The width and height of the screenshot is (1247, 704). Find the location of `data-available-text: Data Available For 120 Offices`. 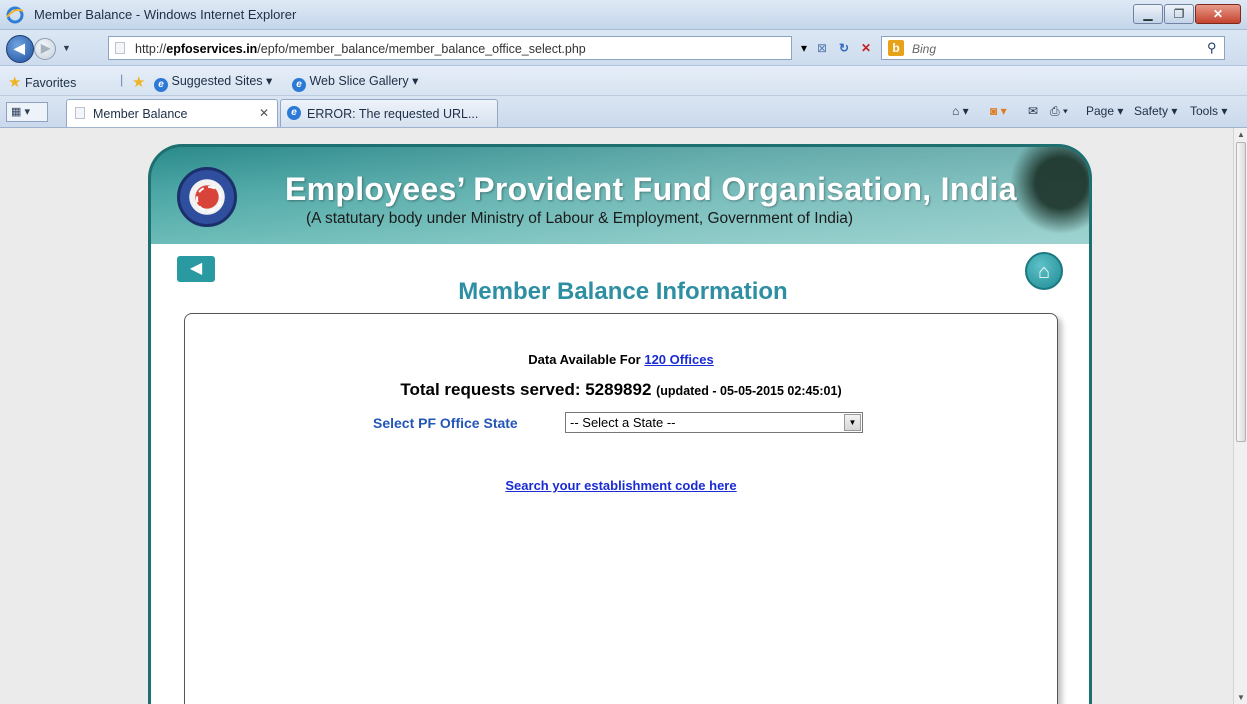

data-available-text: Data Available For 120 Offices is located at coordinates (621, 359).